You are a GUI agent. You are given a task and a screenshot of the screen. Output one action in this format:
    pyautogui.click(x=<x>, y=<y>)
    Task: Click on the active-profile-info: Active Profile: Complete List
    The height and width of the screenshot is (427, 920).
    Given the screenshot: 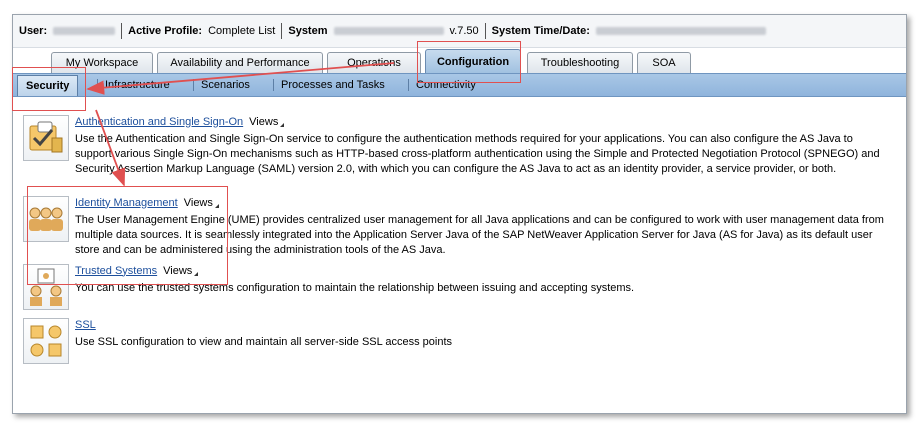 What is the action you would take?
    pyautogui.click(x=202, y=31)
    